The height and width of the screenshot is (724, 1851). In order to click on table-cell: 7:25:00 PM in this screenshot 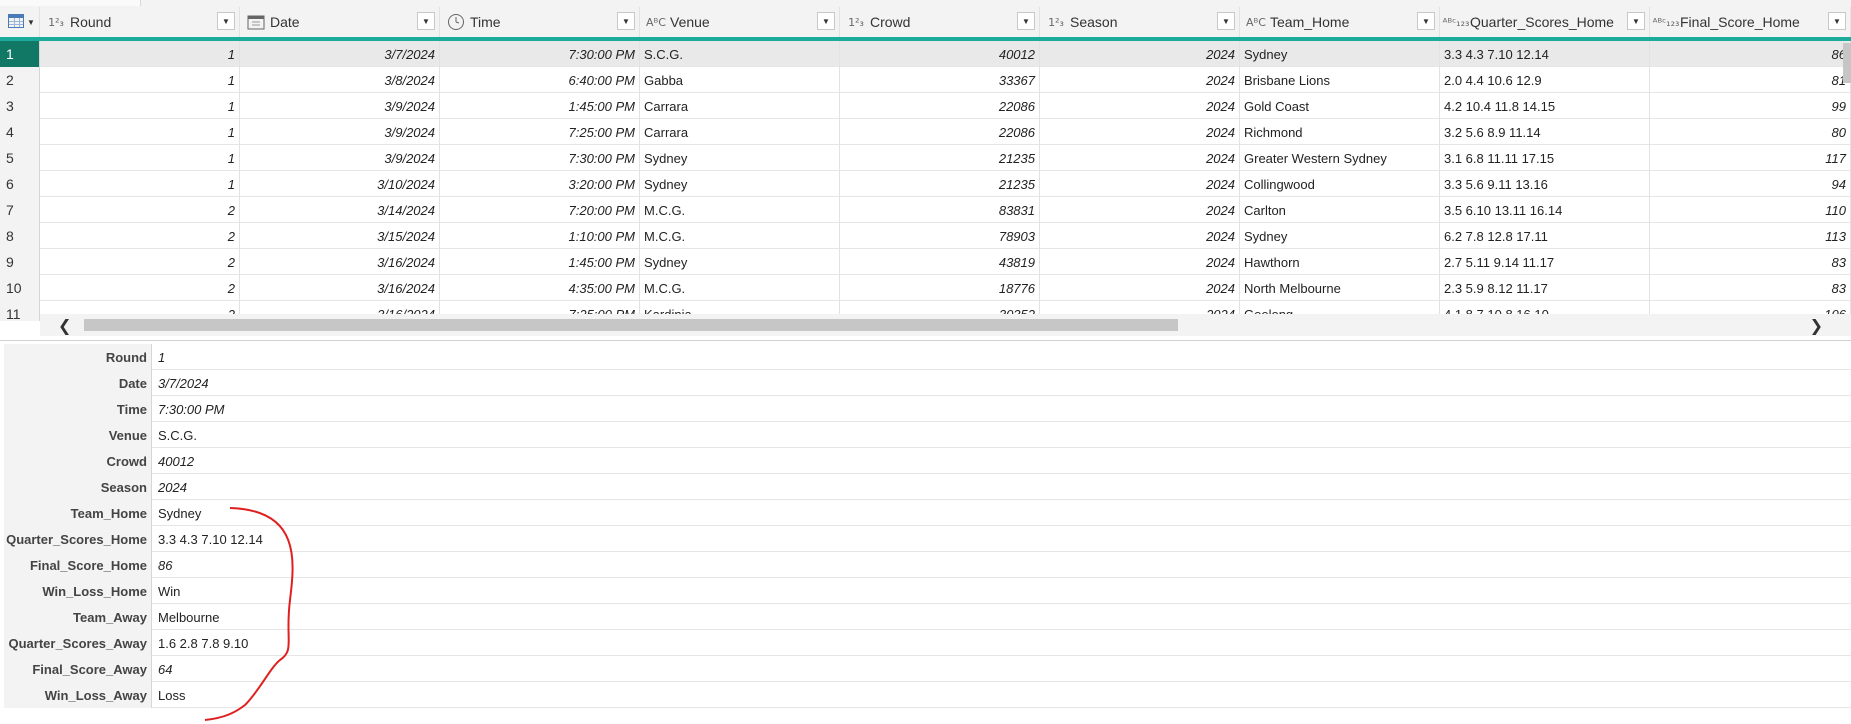, I will do `click(540, 132)`.